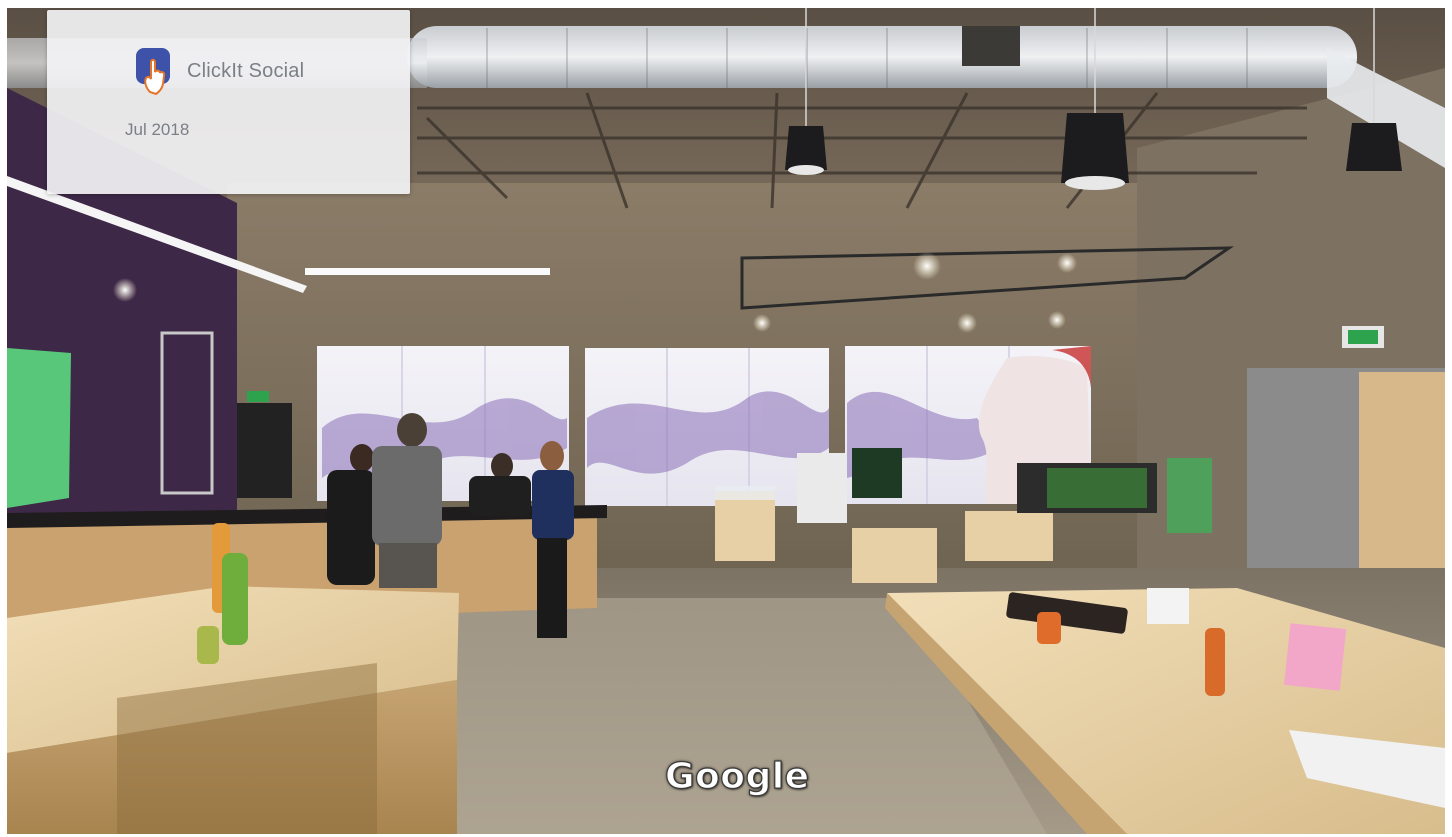  I want to click on capture-date: Jul 2018, so click(157, 129).